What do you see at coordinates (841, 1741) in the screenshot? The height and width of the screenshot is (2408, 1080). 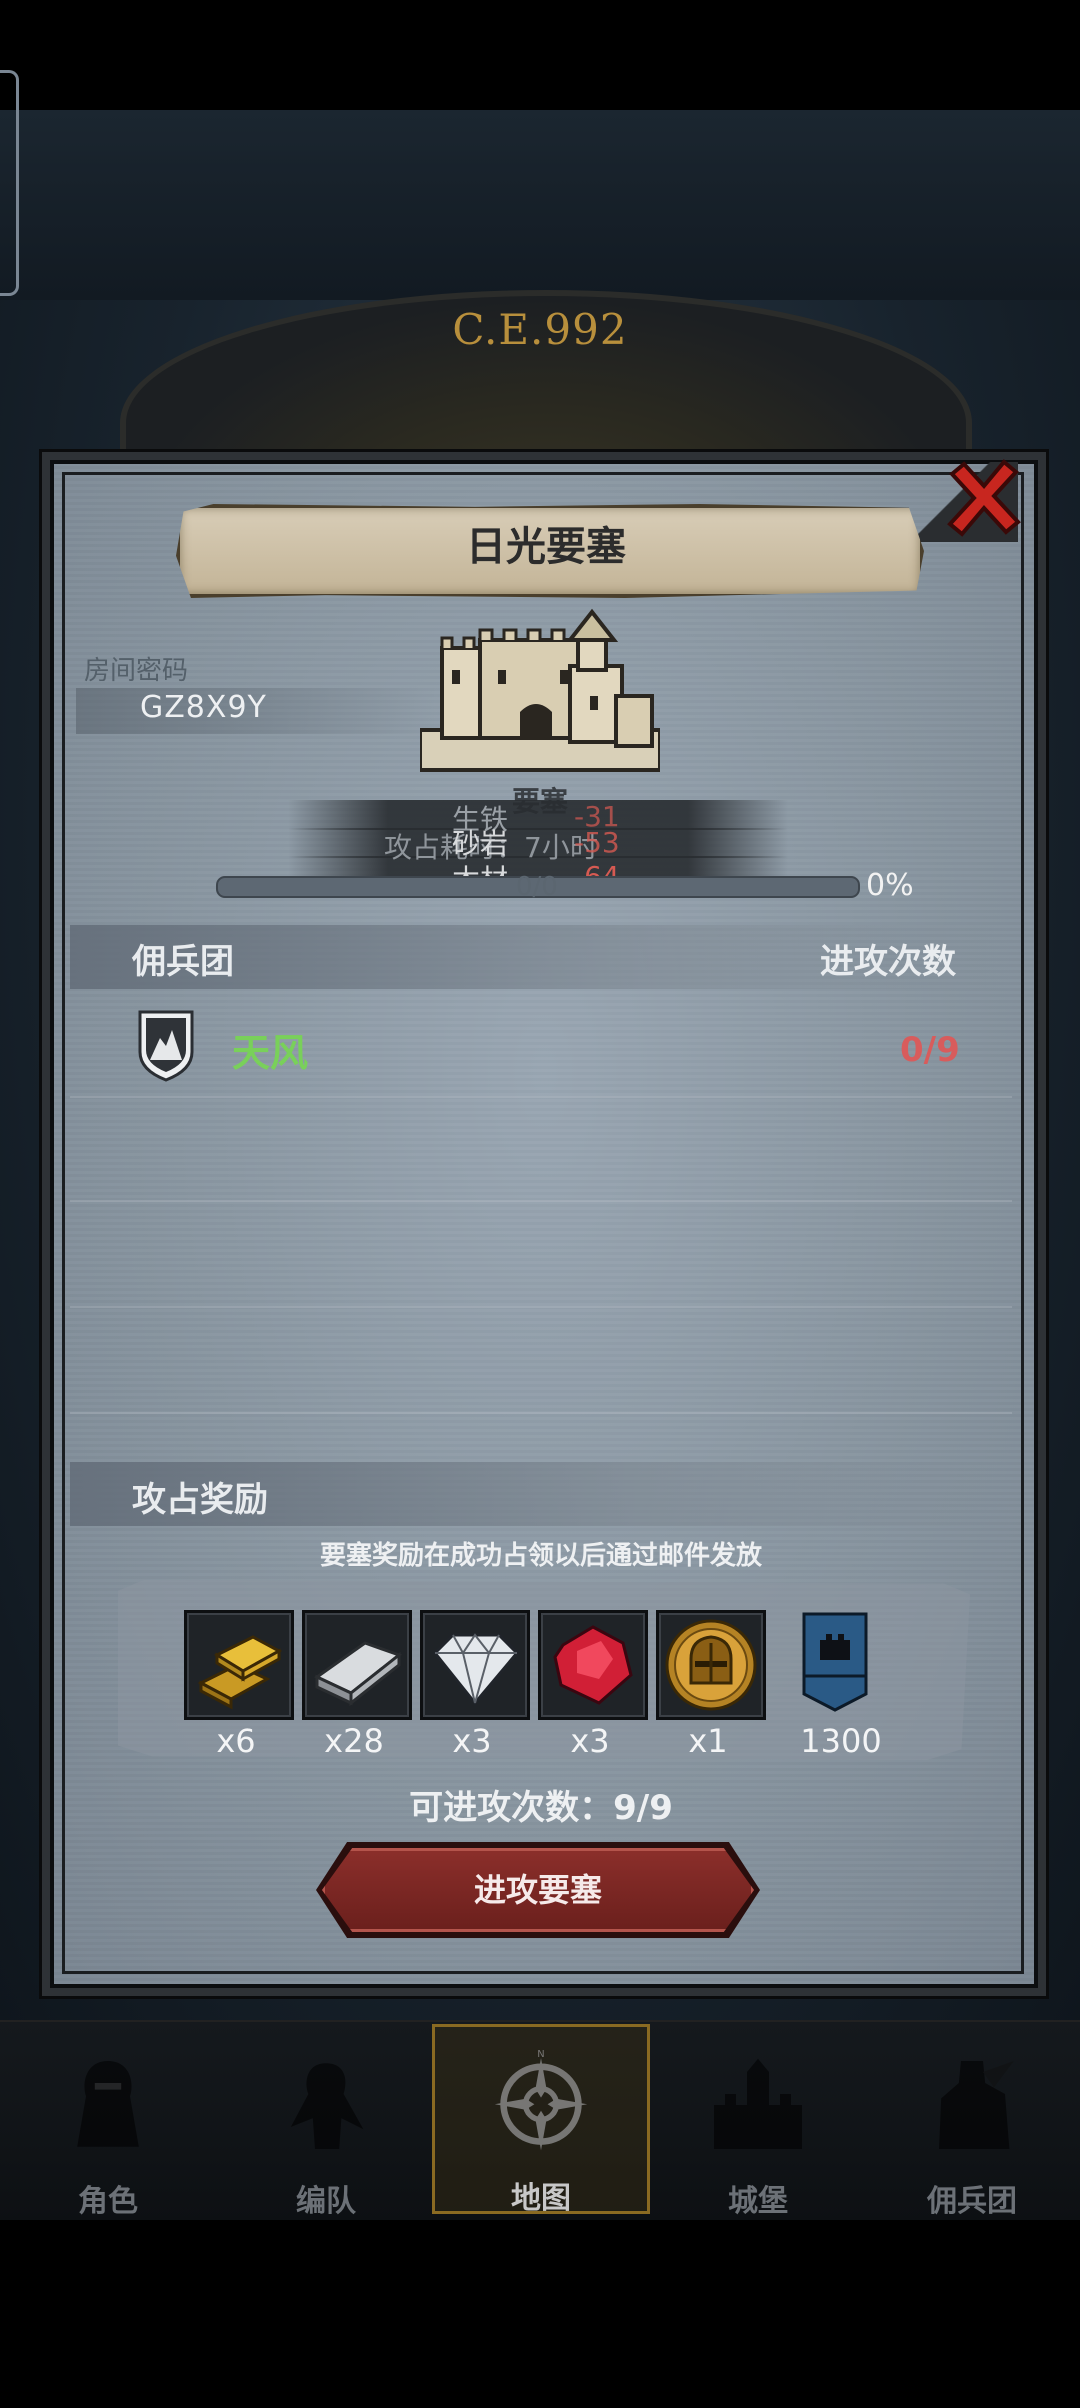 I see `reward-qty: 1300` at bounding box center [841, 1741].